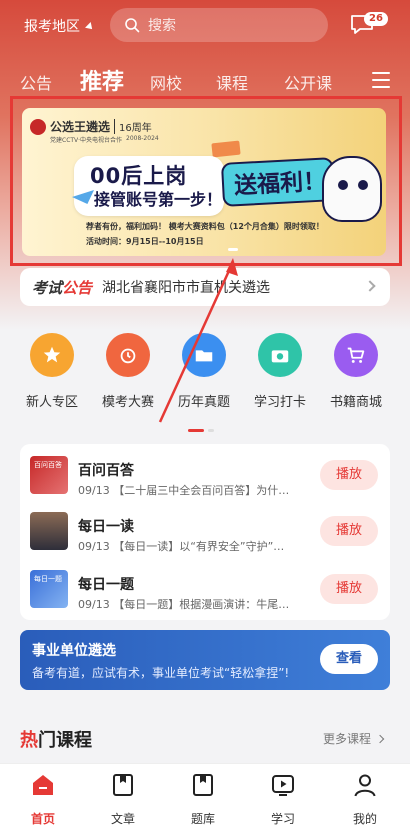 This screenshot has width=410, height=825. Describe the element at coordinates (356, 355) in the screenshot. I see `cart-icon` at that location.